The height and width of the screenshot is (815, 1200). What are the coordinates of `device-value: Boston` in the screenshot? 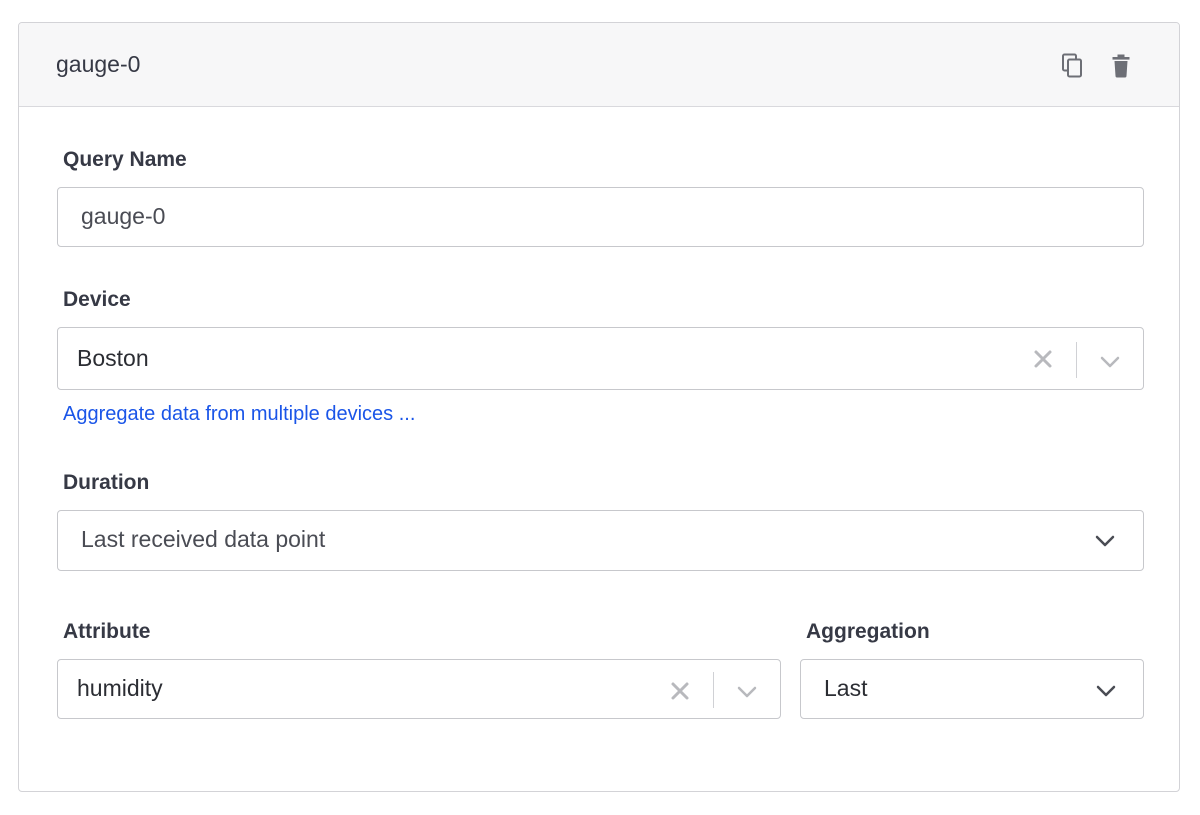 It's located at (113, 358).